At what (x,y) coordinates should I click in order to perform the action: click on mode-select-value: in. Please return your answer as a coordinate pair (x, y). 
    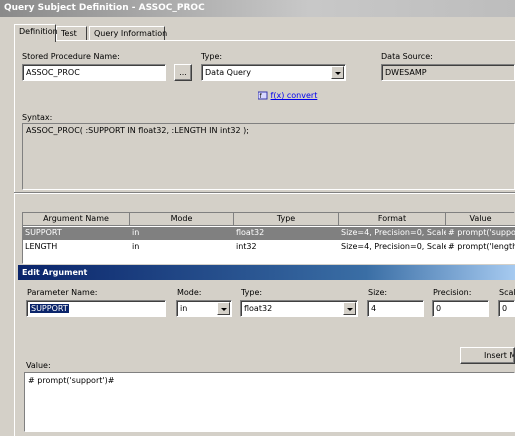
    Looking at the image, I should click on (184, 308).